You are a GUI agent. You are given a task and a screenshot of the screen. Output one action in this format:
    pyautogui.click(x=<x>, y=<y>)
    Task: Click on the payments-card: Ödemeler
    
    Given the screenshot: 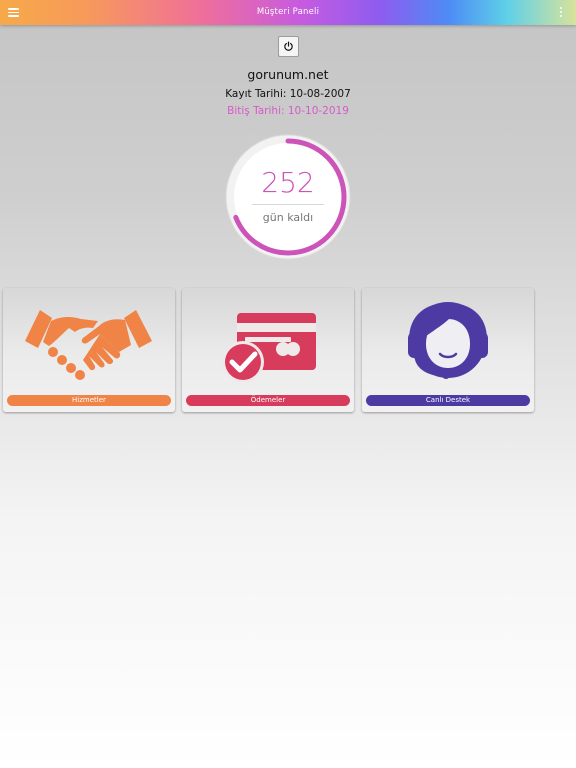 What is the action you would take?
    pyautogui.click(x=268, y=350)
    